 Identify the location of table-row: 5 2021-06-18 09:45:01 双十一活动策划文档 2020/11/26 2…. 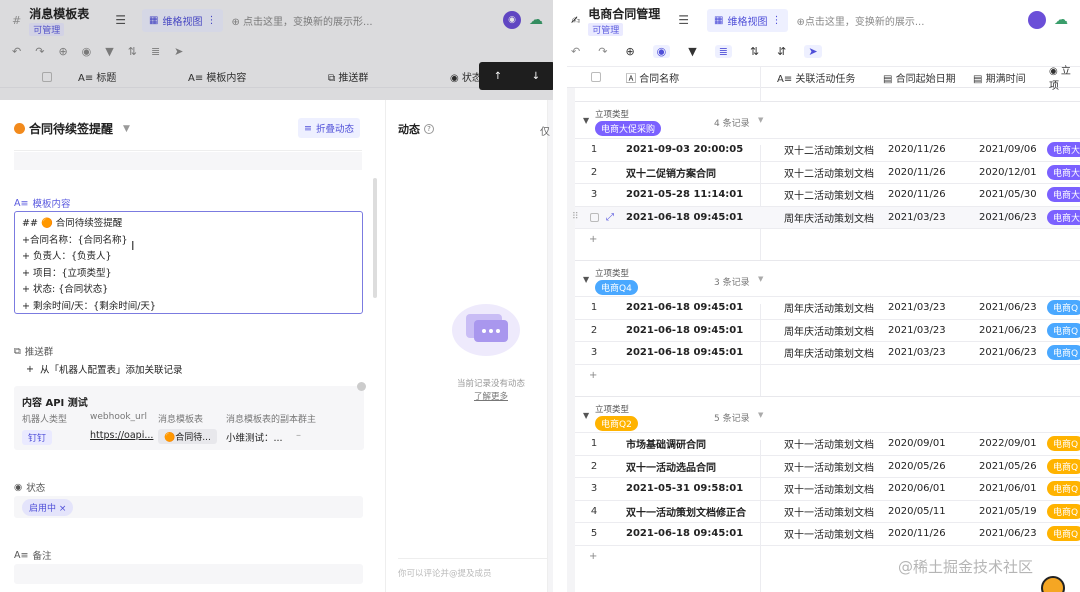
(827, 533).